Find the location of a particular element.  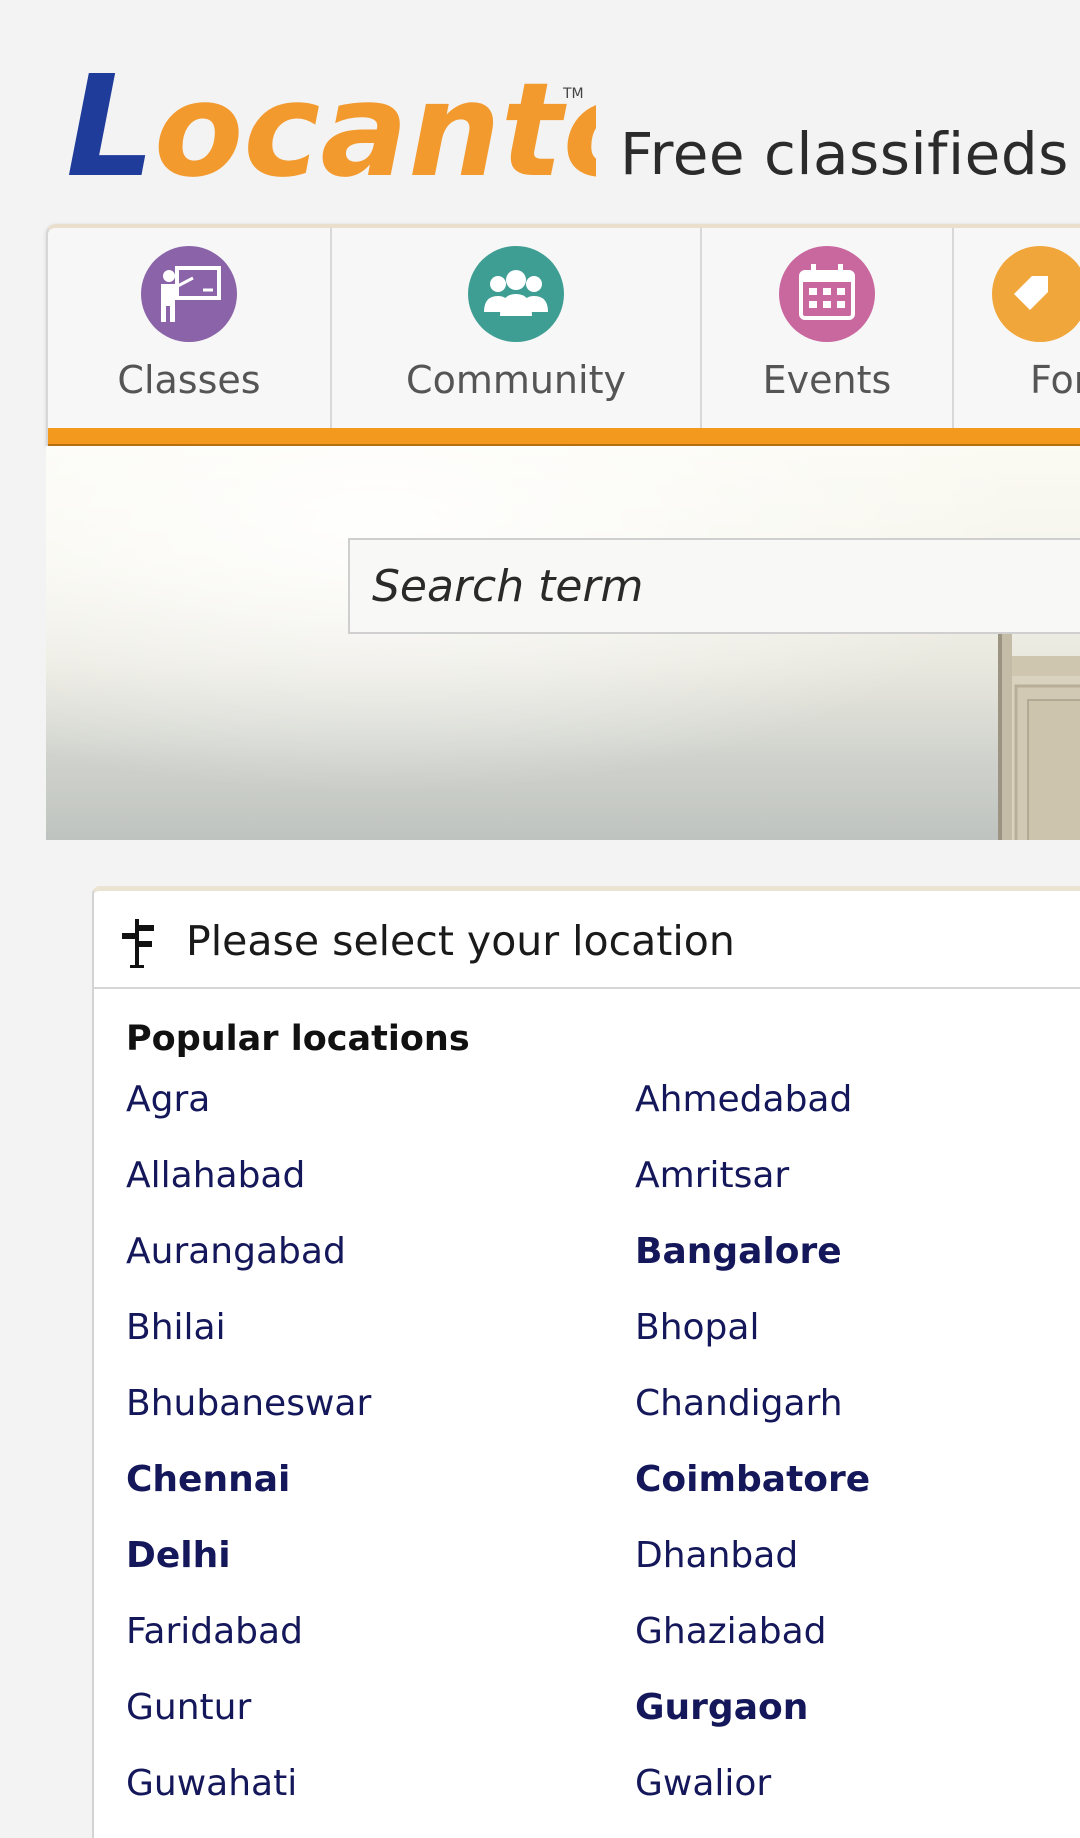

search-input is located at coordinates (715, 586).